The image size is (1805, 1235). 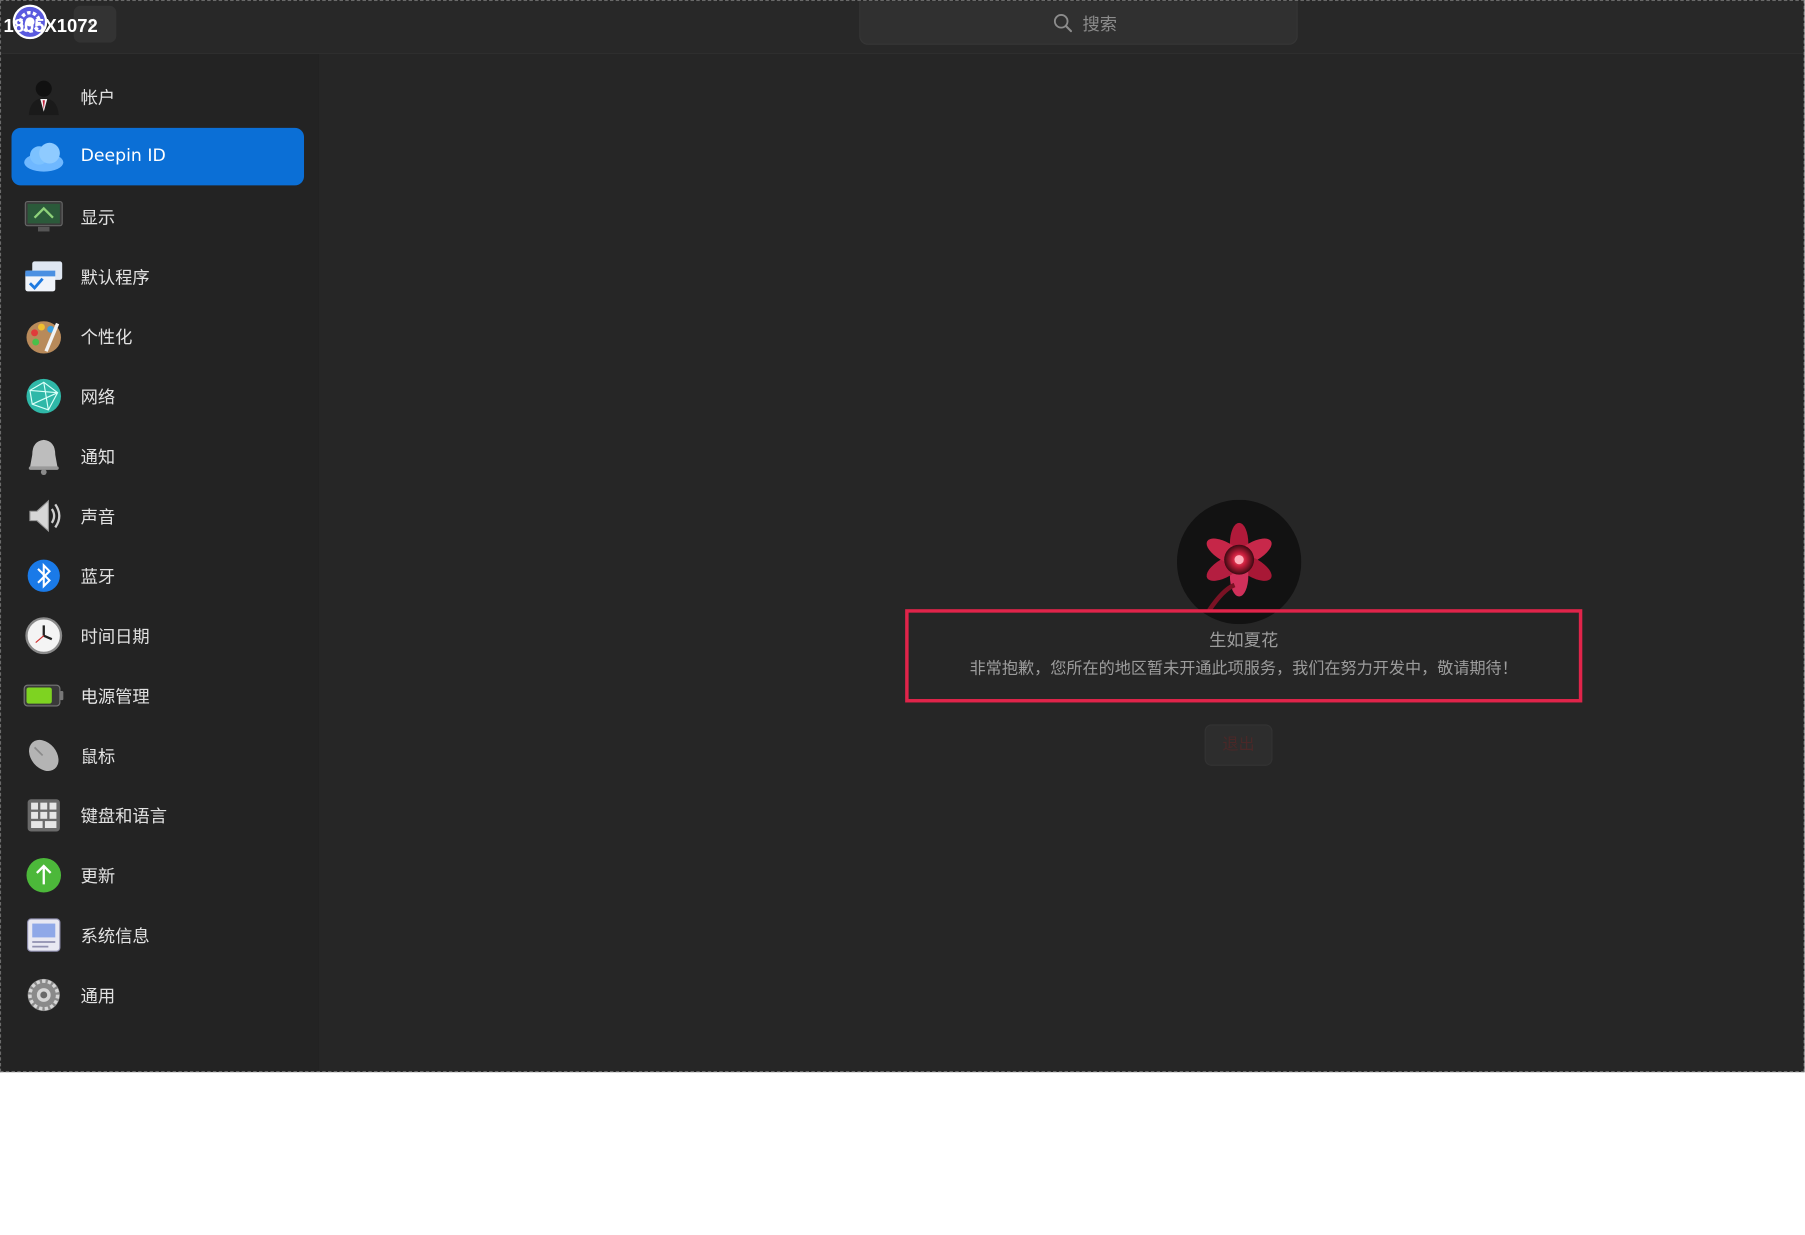 I want to click on sidebar-item-mouse: 鼠标, so click(x=158, y=756).